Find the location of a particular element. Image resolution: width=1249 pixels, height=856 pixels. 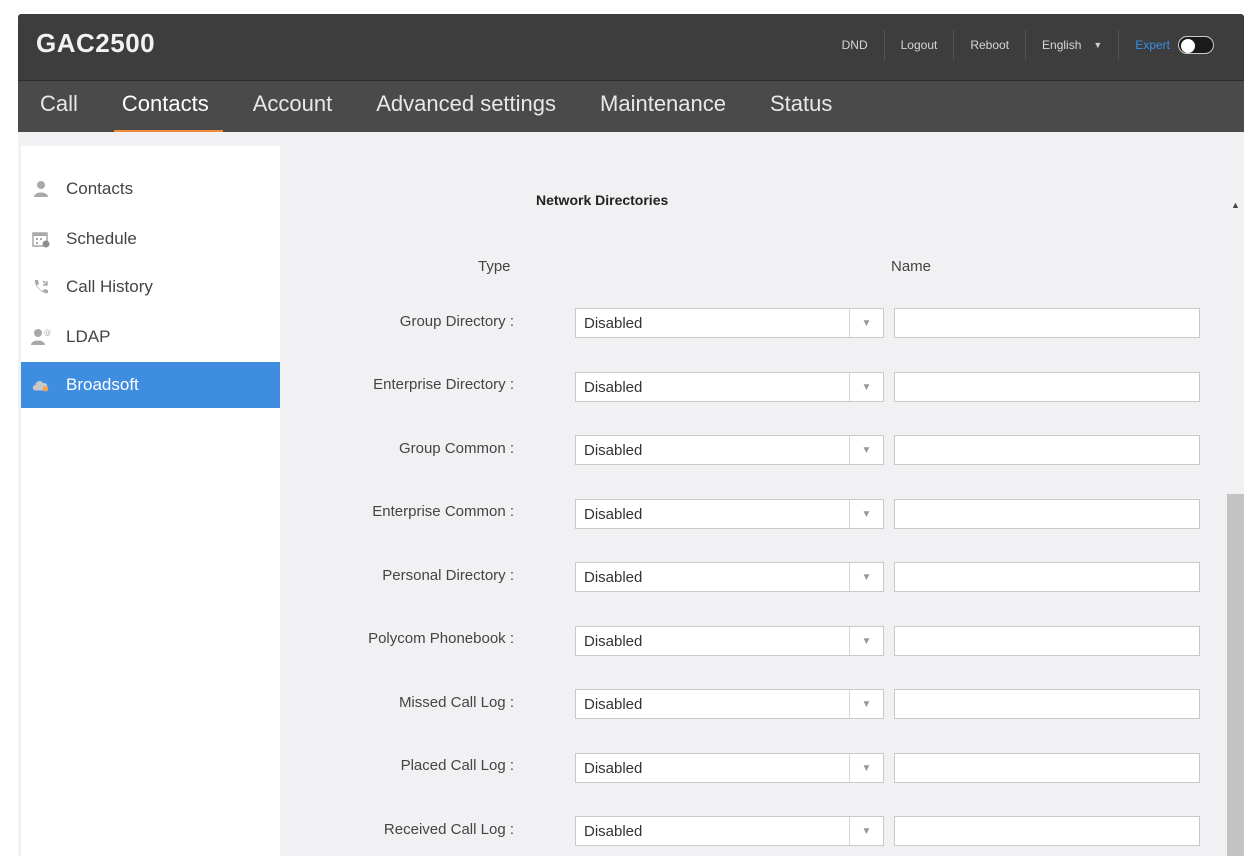

expert-toggle-group: Expert is located at coordinates (1174, 45).